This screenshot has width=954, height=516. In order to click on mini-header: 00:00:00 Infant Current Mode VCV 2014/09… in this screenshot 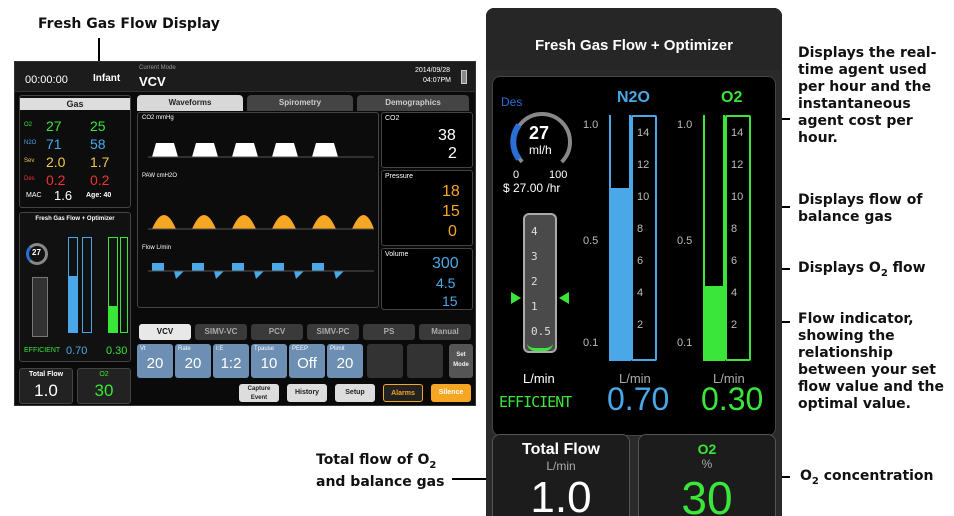, I will do `click(245, 77)`.